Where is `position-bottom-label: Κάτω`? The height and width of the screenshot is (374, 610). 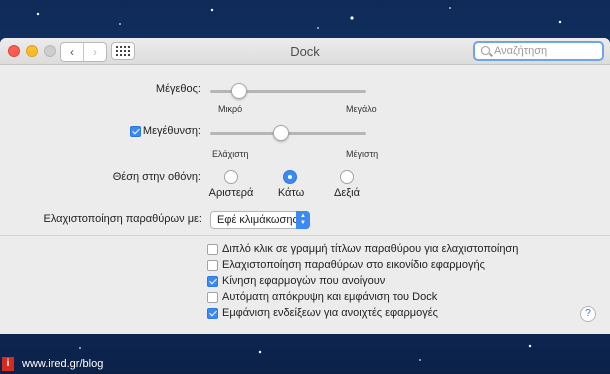 position-bottom-label: Κάτω is located at coordinates (291, 193).